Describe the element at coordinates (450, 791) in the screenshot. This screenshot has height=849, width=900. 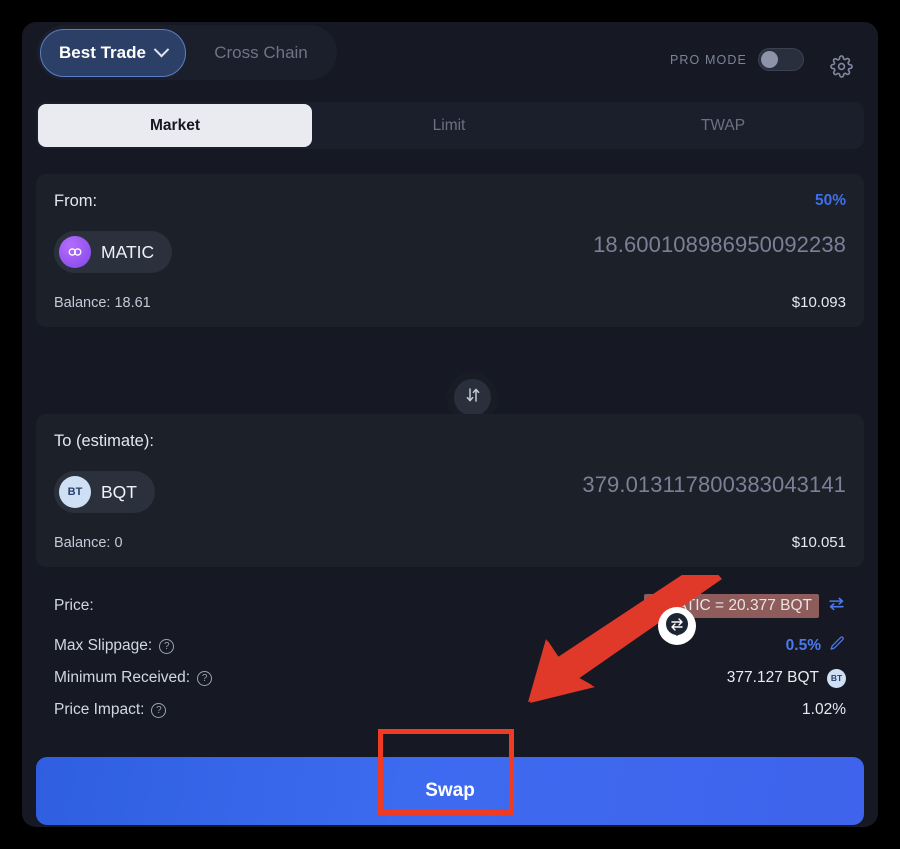
I see `swap-button: Swap` at that location.